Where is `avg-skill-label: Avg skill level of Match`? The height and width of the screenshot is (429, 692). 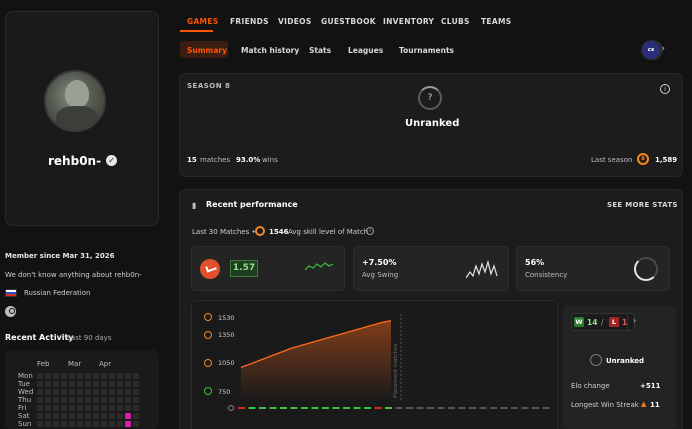
avg-skill-label: Avg skill level of Match is located at coordinates (328, 232).